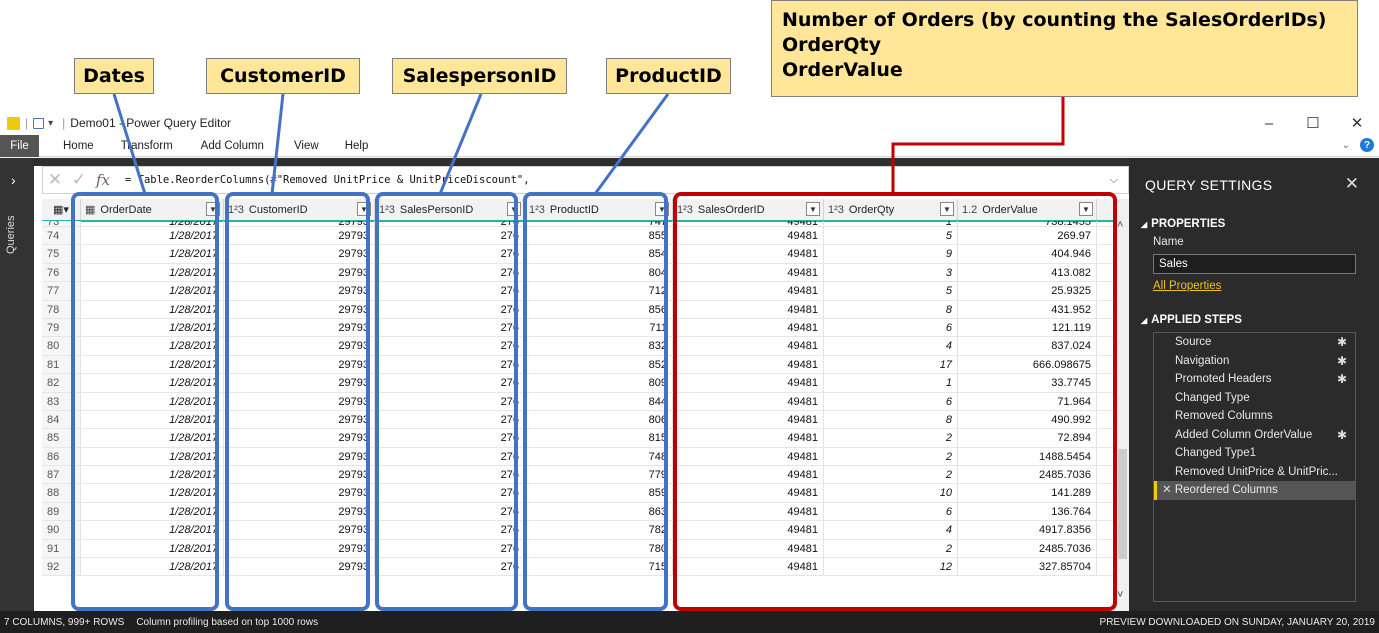 The height and width of the screenshot is (633, 1379). Describe the element at coordinates (299, 209) in the screenshot. I see `column-header-customerid: 1²3 CustomerID ▼` at that location.